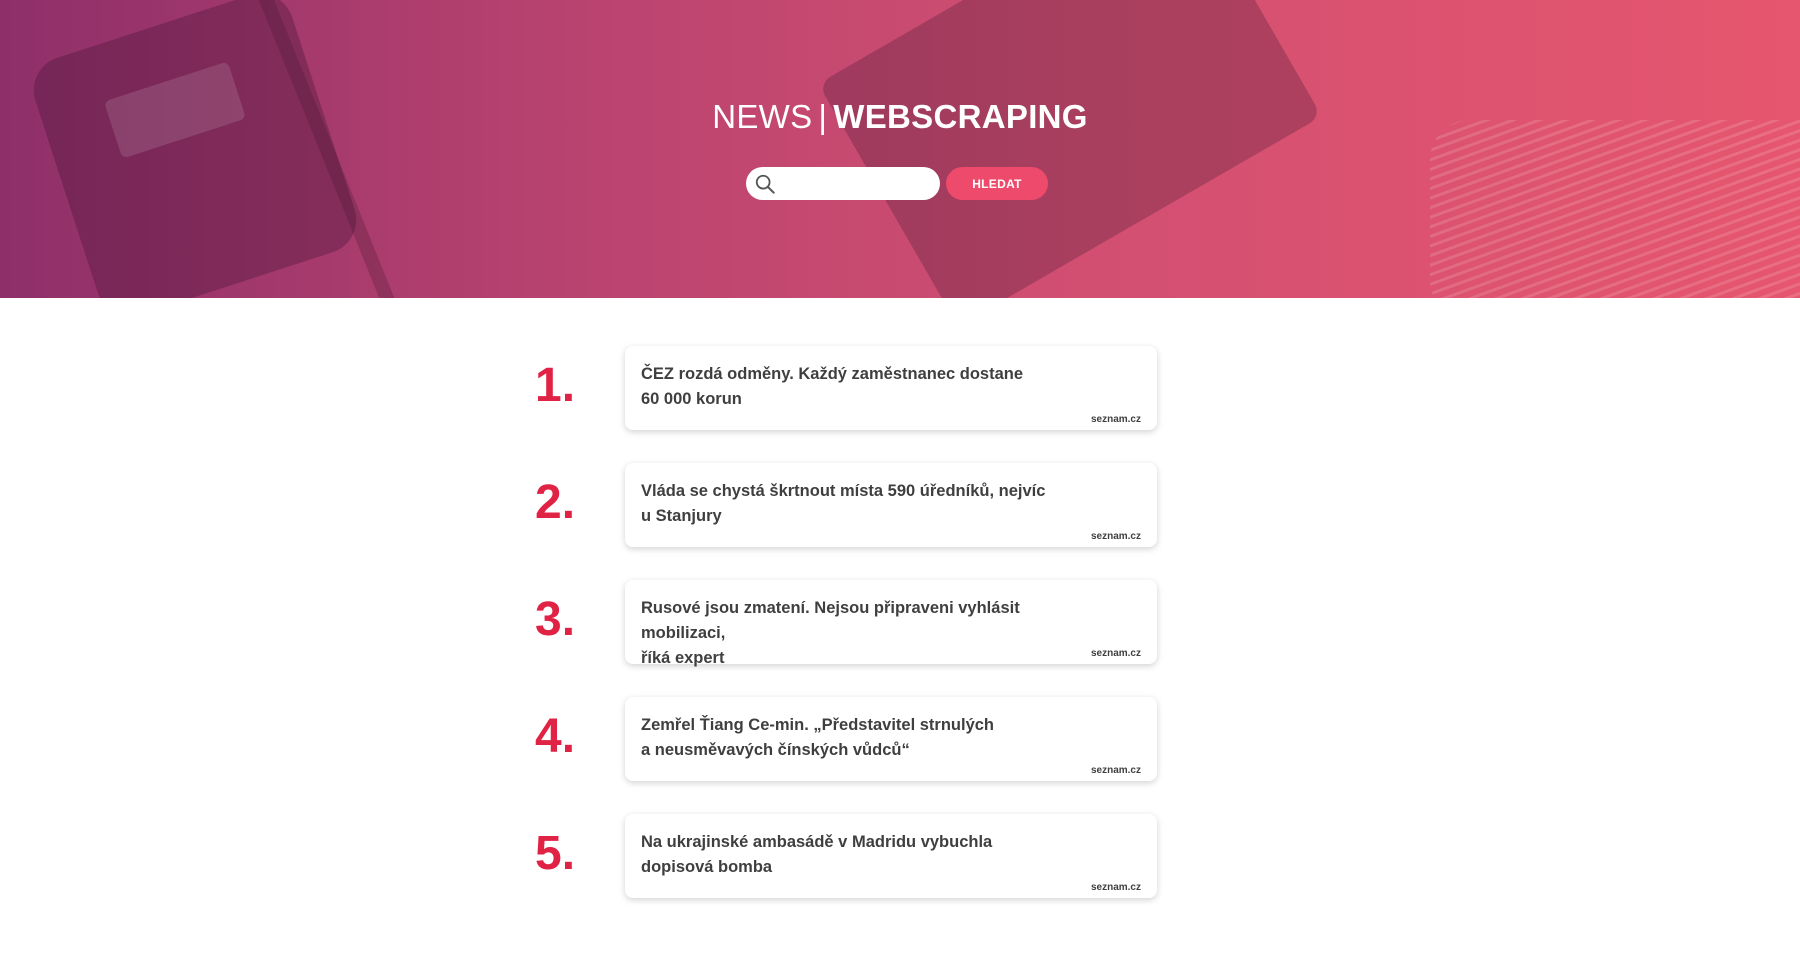  Describe the element at coordinates (860, 184) in the screenshot. I see `search-input` at that location.